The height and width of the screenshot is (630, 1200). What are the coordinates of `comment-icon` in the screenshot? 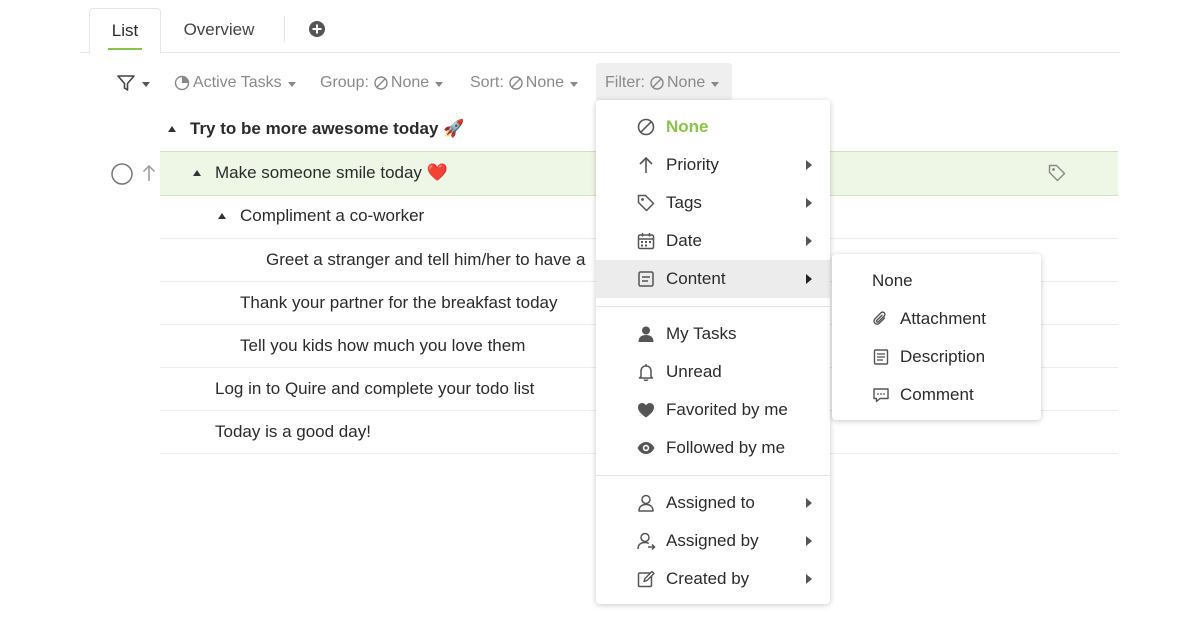 It's located at (881, 395).